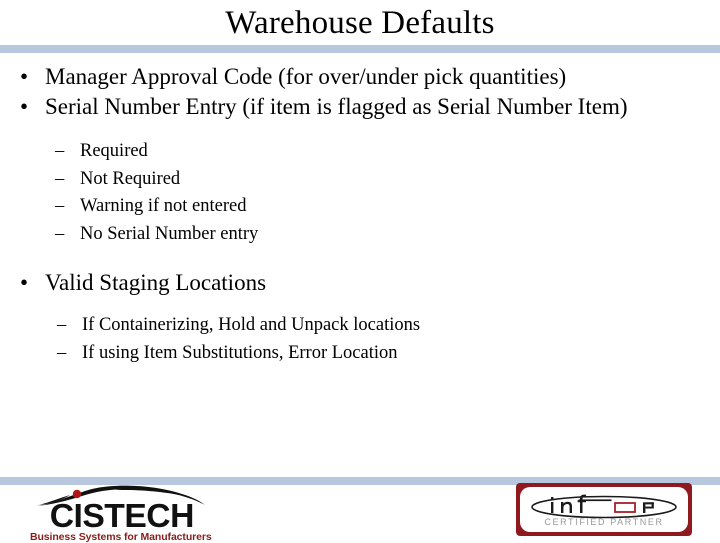  What do you see at coordinates (360, 283) in the screenshot?
I see `bullet-item-valid-staging-locations: • Valid Staging Locations` at bounding box center [360, 283].